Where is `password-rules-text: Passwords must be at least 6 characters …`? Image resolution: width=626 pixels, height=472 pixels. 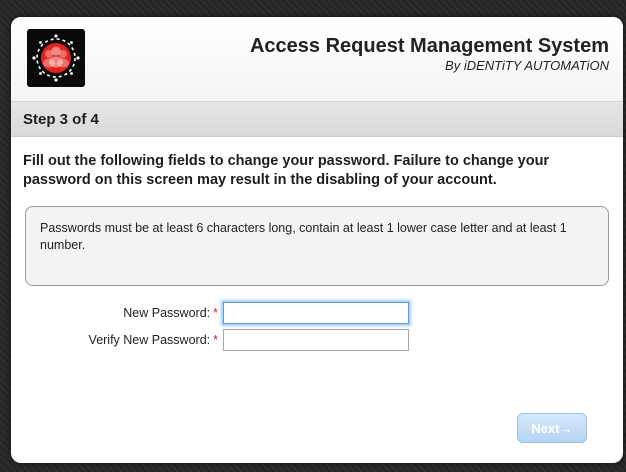 password-rules-text: Passwords must be at least 6 characters … is located at coordinates (303, 236).